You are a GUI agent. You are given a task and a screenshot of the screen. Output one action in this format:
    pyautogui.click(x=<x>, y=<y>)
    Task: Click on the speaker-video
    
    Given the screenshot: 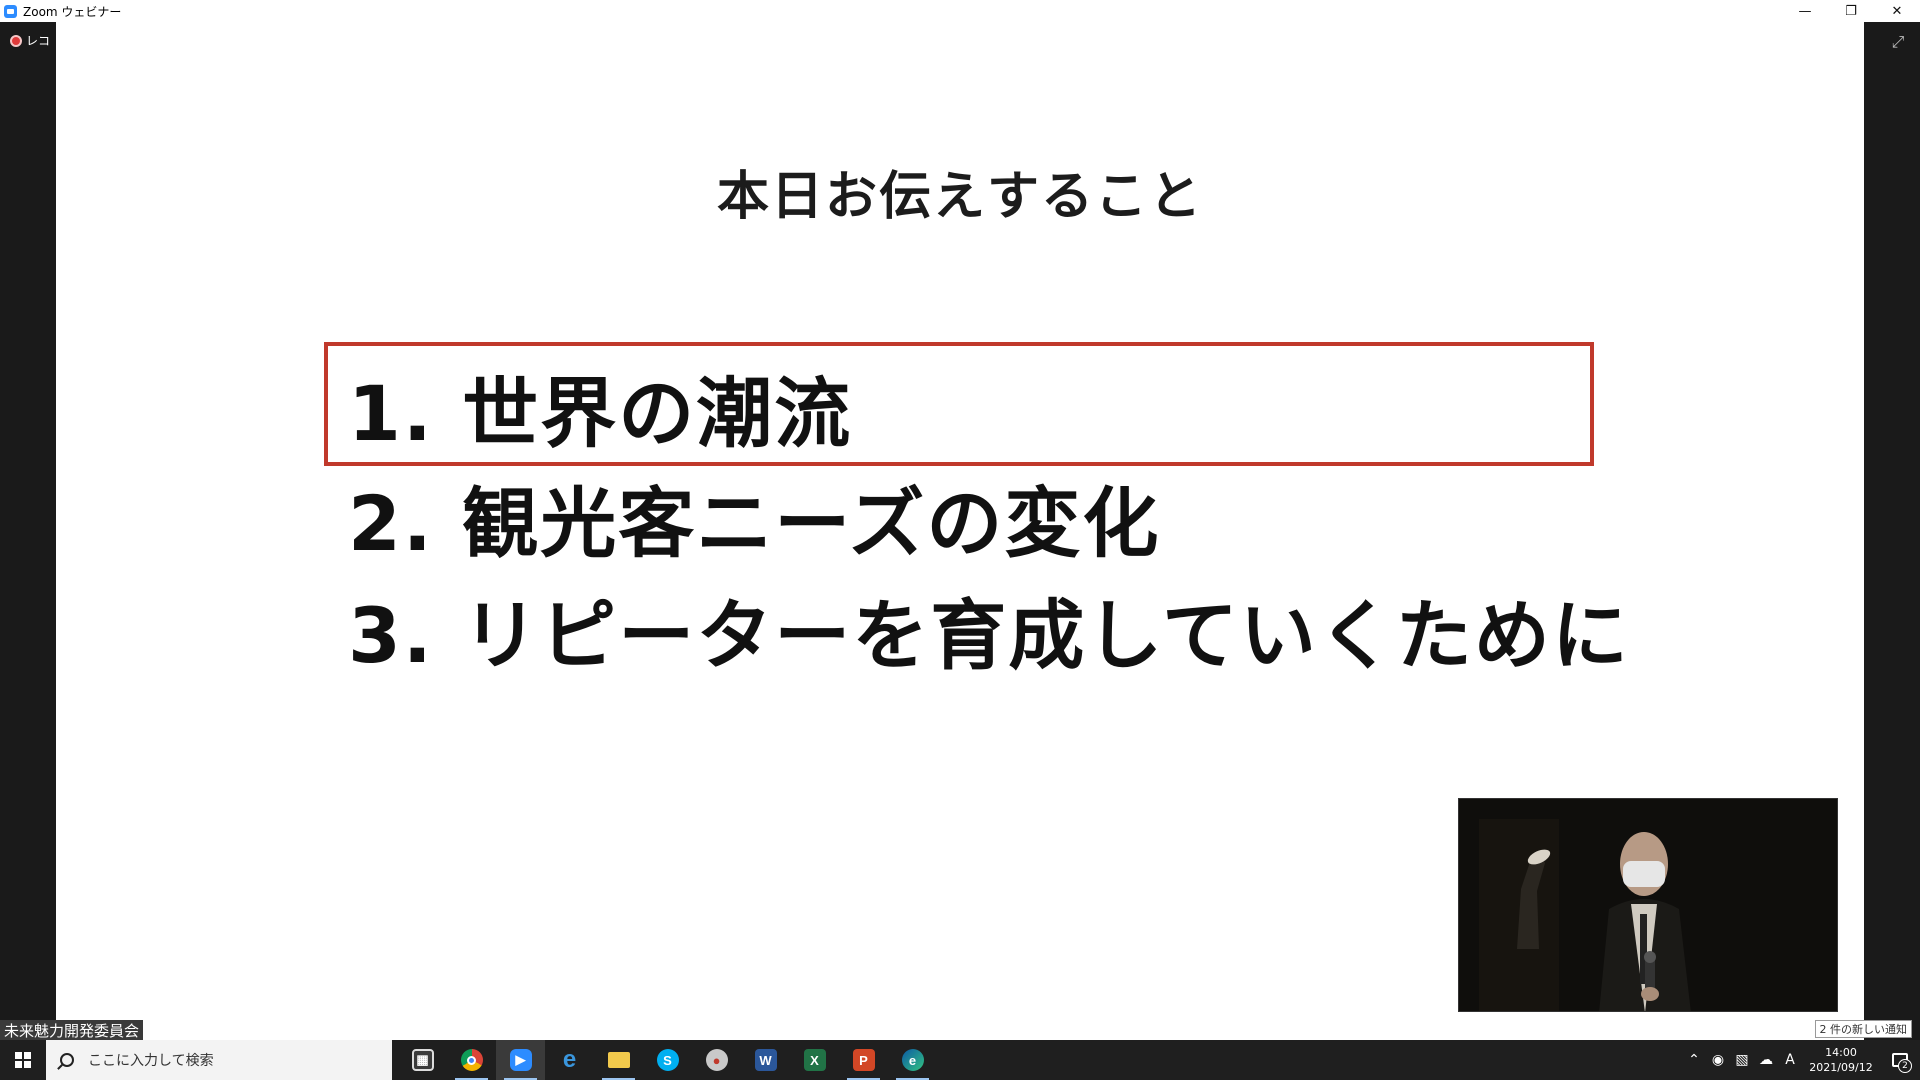 What is the action you would take?
    pyautogui.click(x=1648, y=905)
    